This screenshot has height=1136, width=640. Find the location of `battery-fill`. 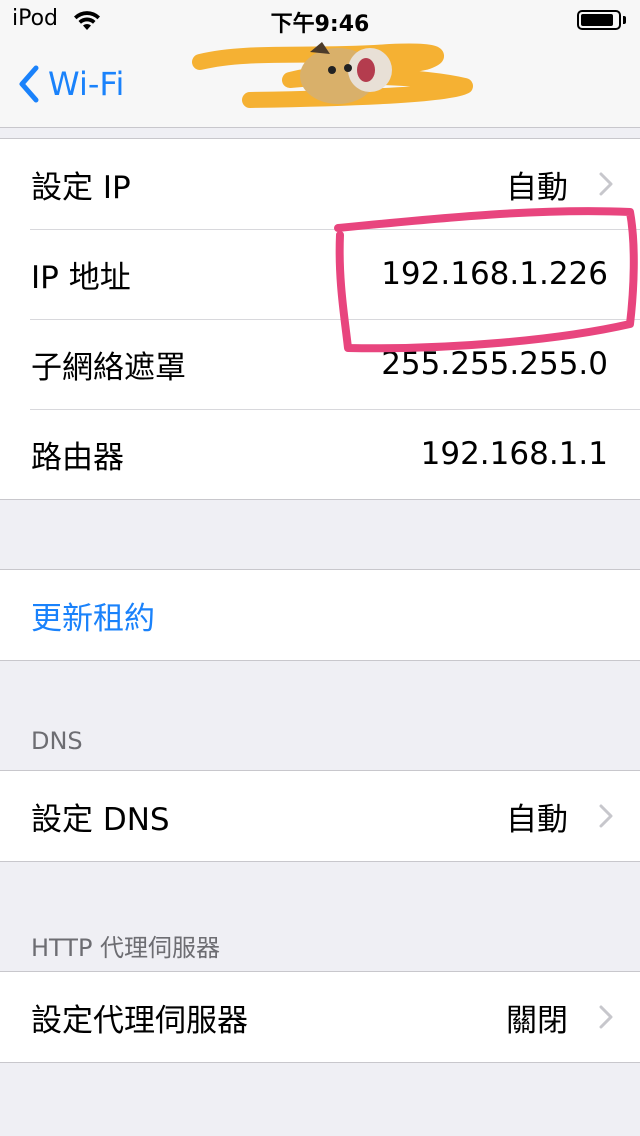

battery-fill is located at coordinates (597, 20).